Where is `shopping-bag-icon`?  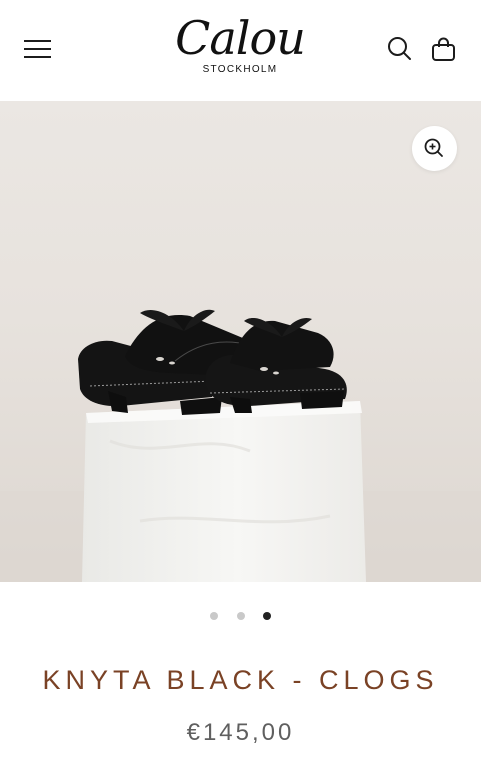
shopping-bag-icon is located at coordinates (444, 49).